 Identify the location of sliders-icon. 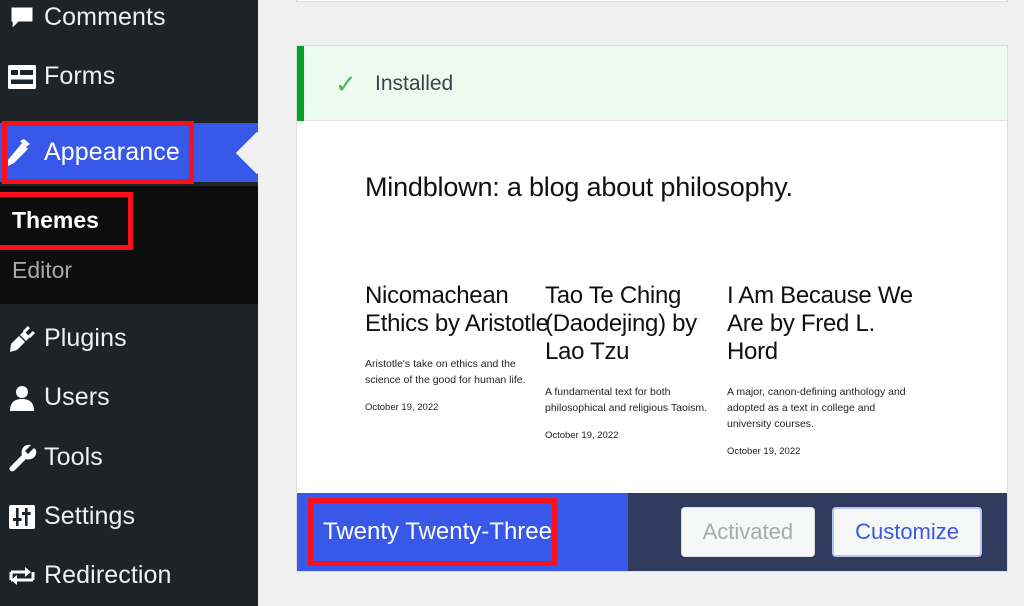
(22, 517).